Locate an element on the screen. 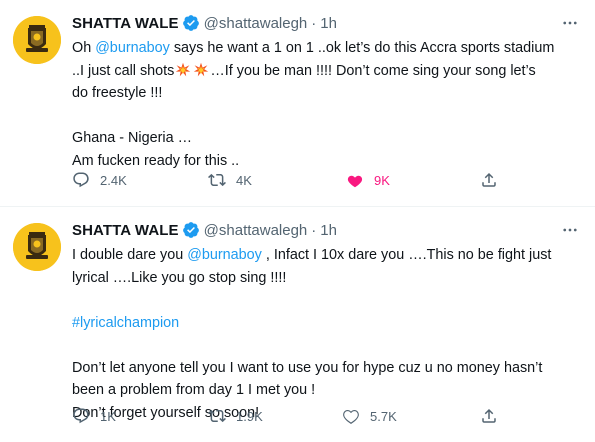 This screenshot has height=442, width=595. text-segment: lyrical ….Like you go stop sing !!!! is located at coordinates (179, 277).